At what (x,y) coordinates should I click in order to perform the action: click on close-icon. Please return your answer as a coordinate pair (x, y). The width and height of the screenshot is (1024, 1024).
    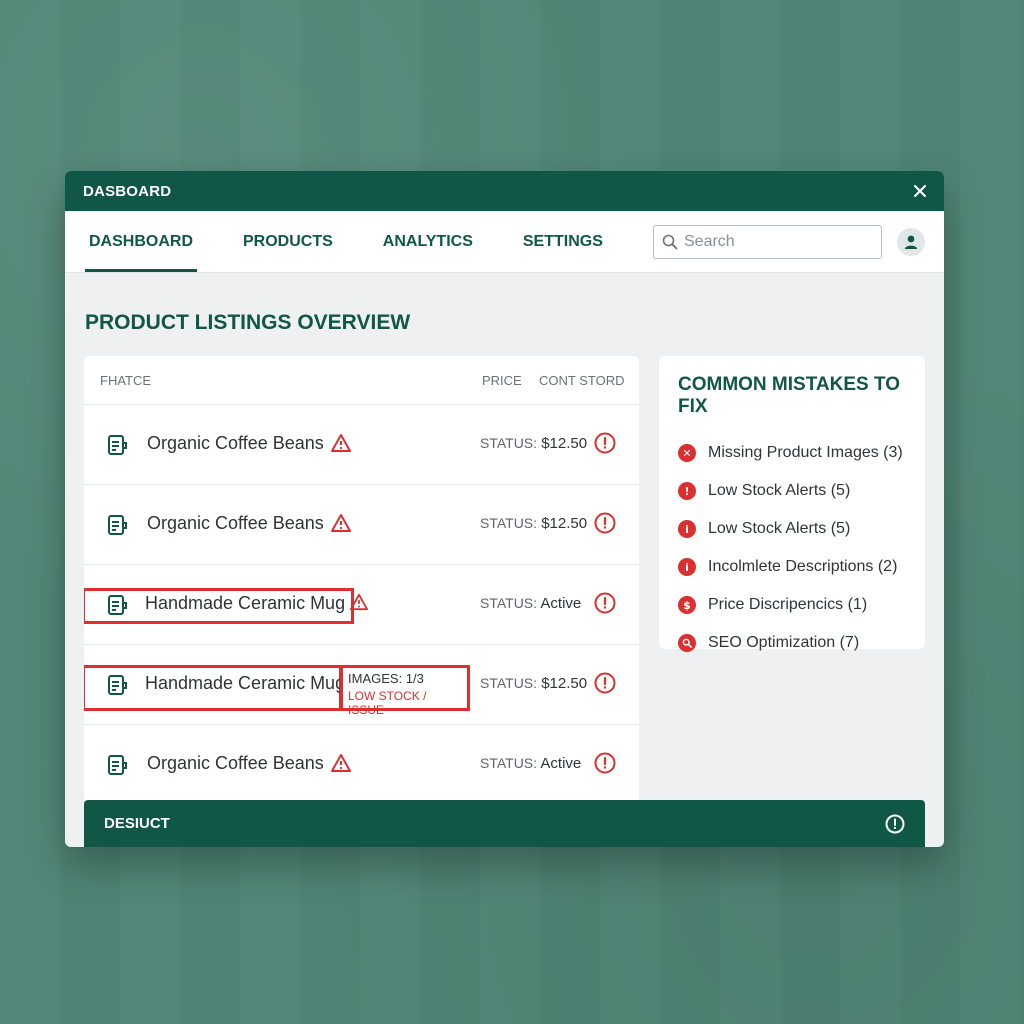
    Looking at the image, I should click on (920, 191).